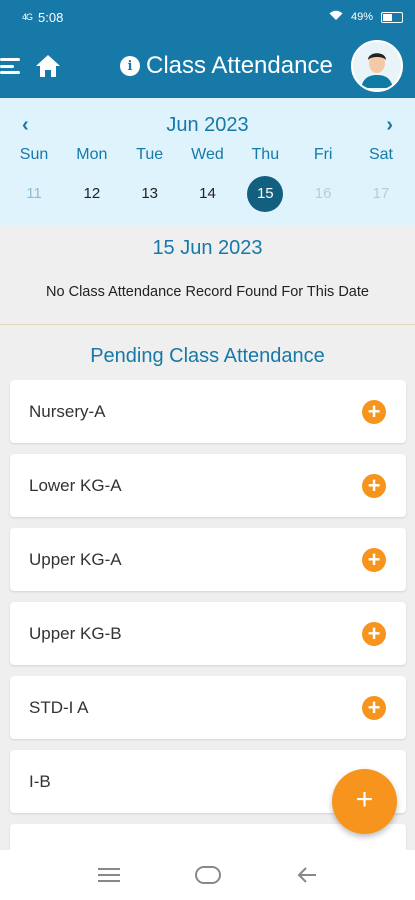  Describe the element at coordinates (48, 66) in the screenshot. I see `home-icon` at that location.